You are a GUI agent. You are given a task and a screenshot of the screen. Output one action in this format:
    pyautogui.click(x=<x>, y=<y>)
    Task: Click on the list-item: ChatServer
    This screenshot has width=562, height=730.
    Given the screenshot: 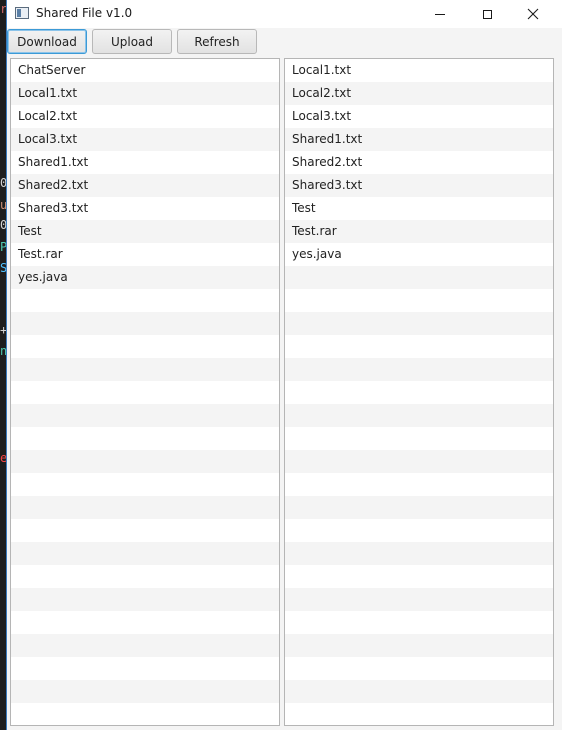 What is the action you would take?
    pyautogui.click(x=145, y=70)
    